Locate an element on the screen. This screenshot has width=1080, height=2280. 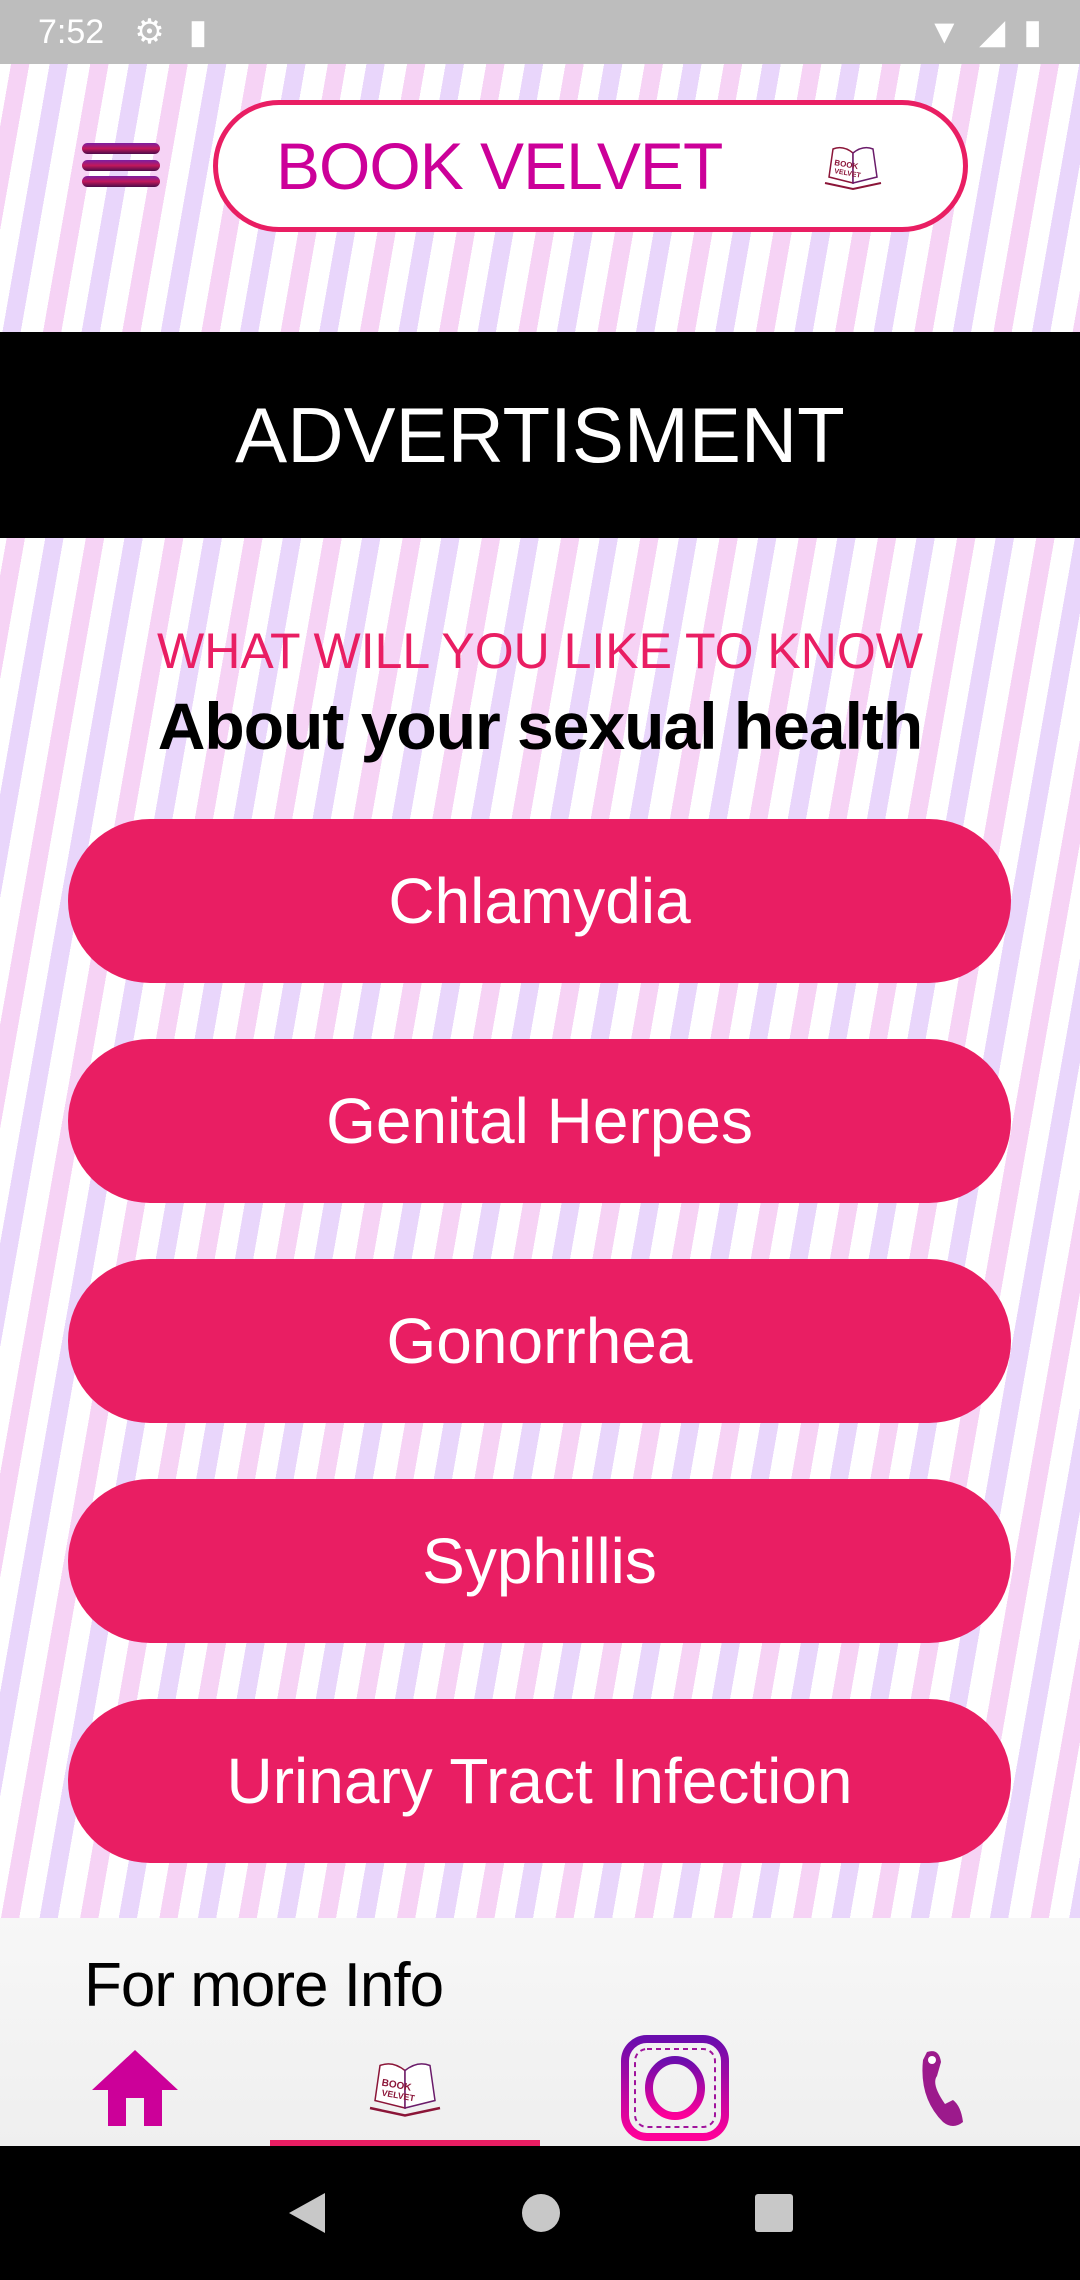
brand-header: BOOK VELVET BOOK VELVET is located at coordinates (590, 166).